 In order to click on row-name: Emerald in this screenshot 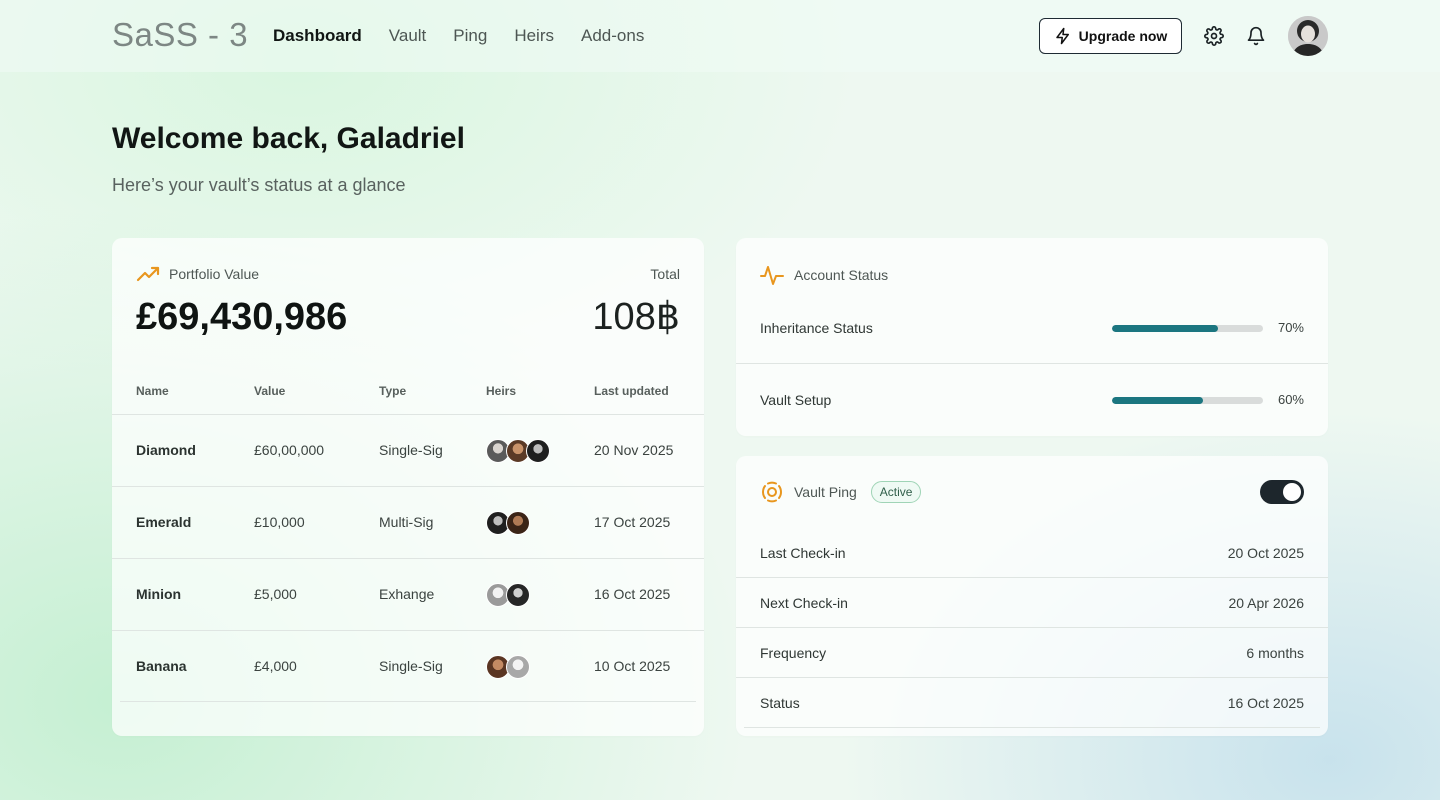, I will do `click(164, 522)`.